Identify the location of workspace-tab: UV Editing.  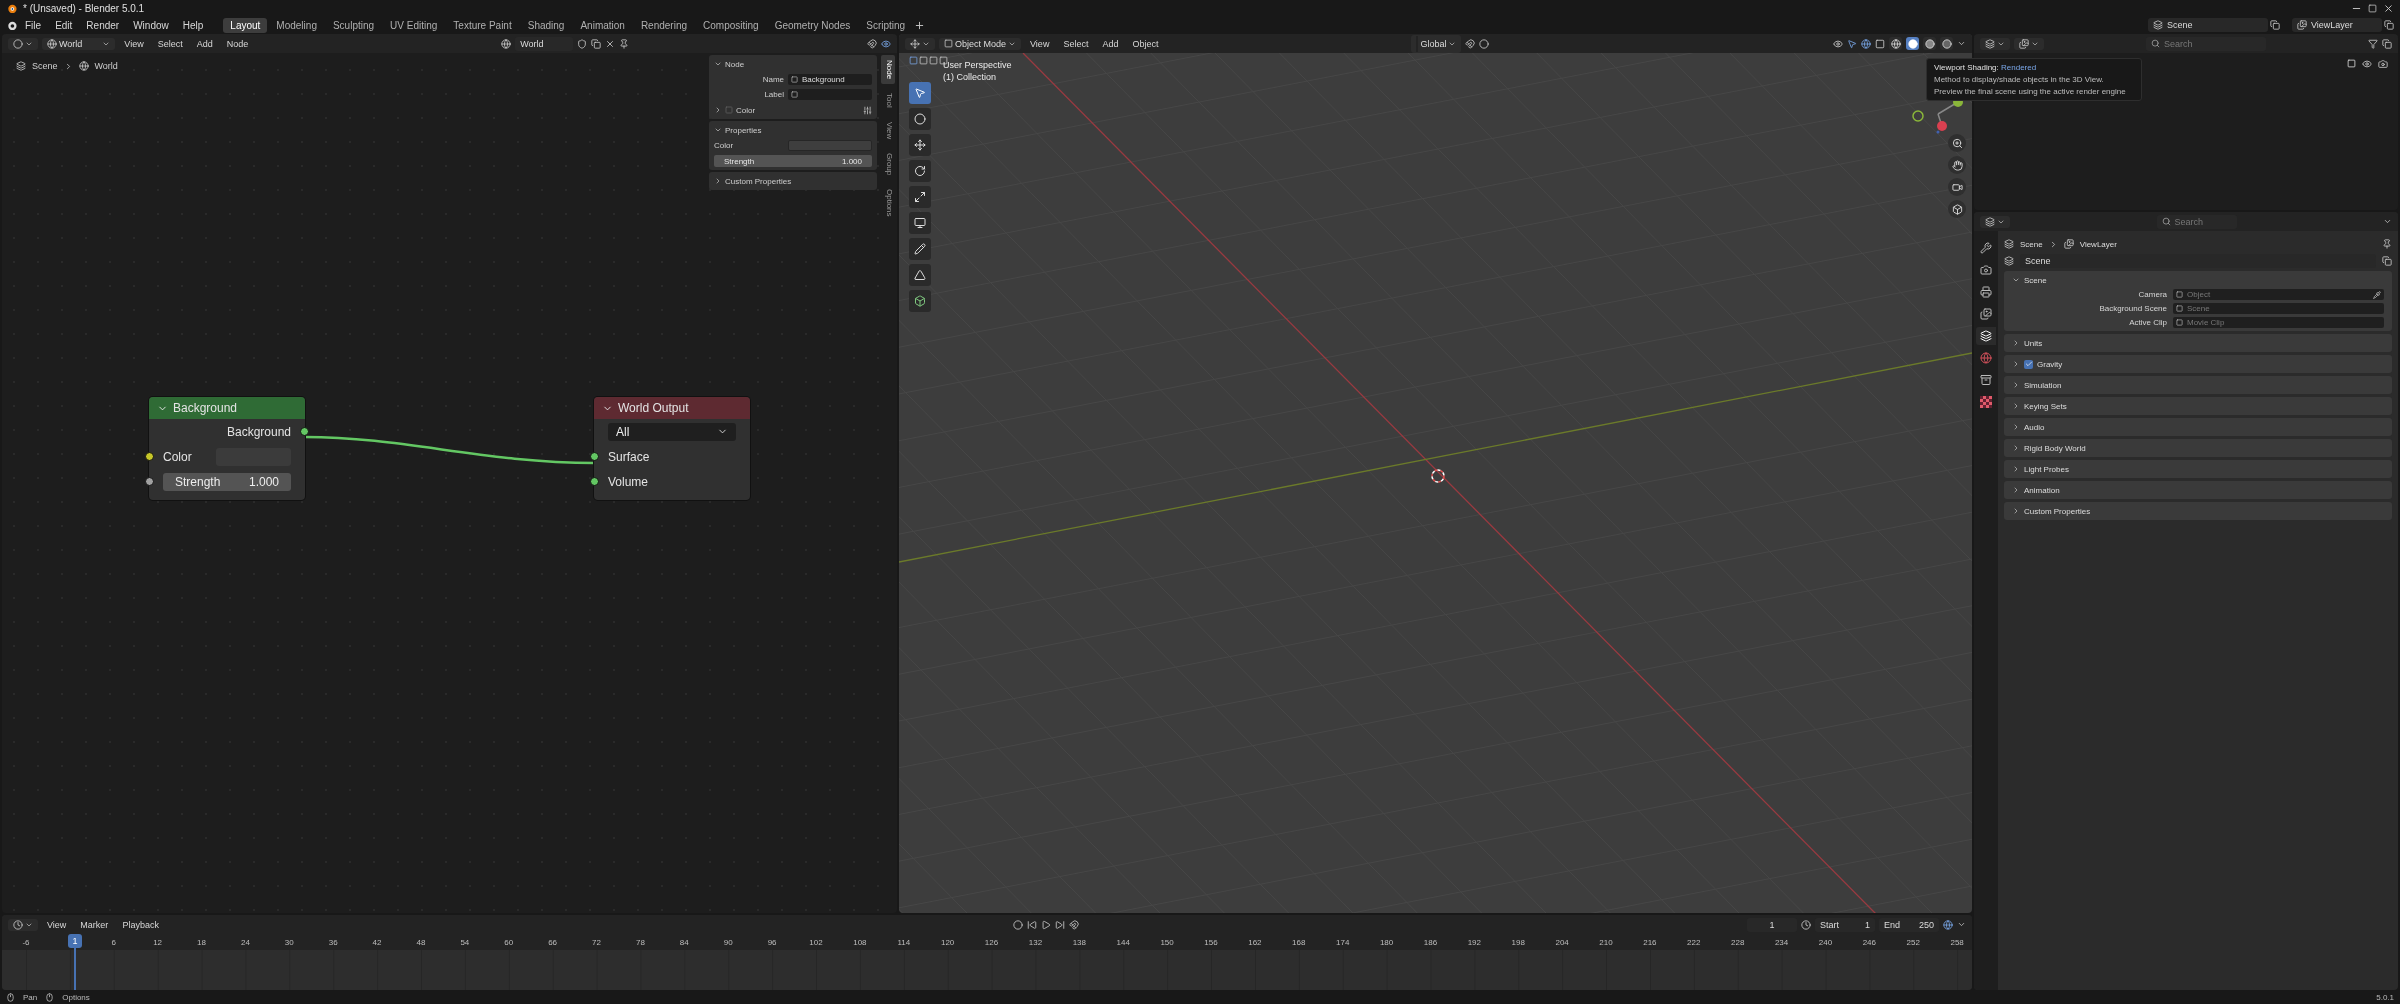
(414, 25).